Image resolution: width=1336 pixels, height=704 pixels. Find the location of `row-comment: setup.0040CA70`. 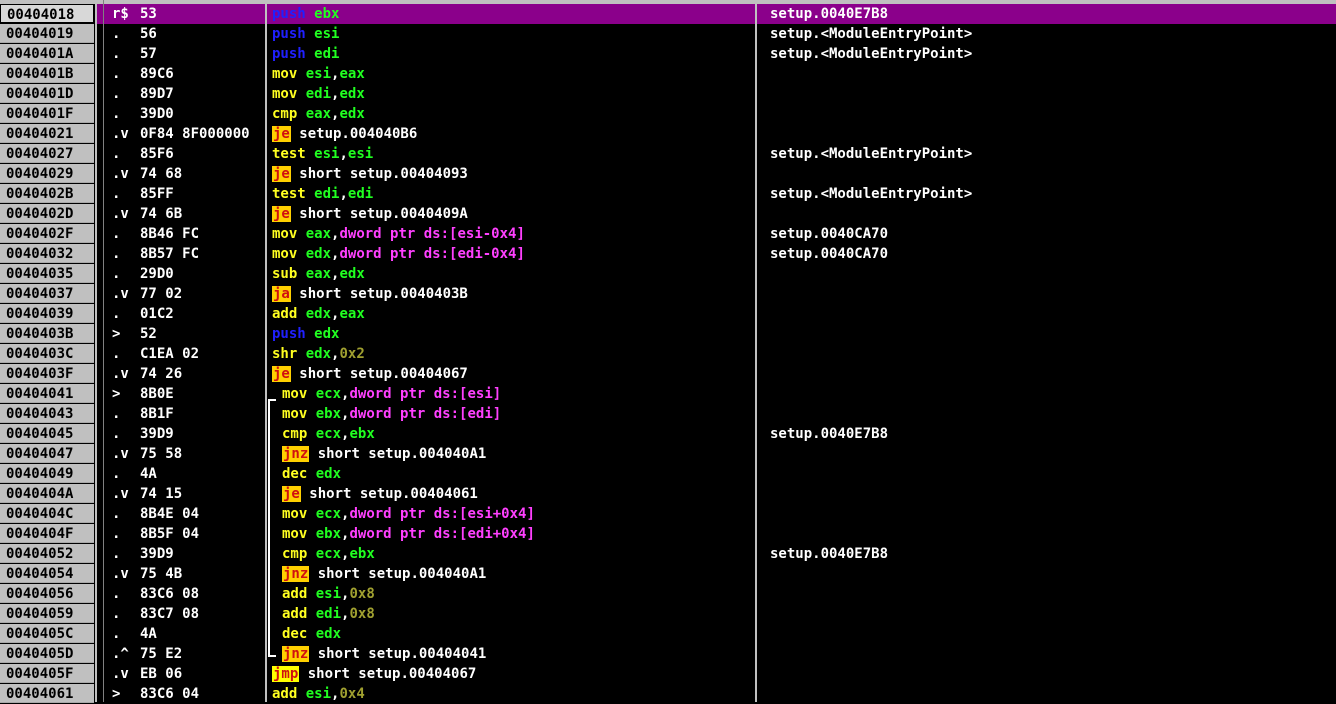

row-comment: setup.0040CA70 is located at coordinates (829, 254).